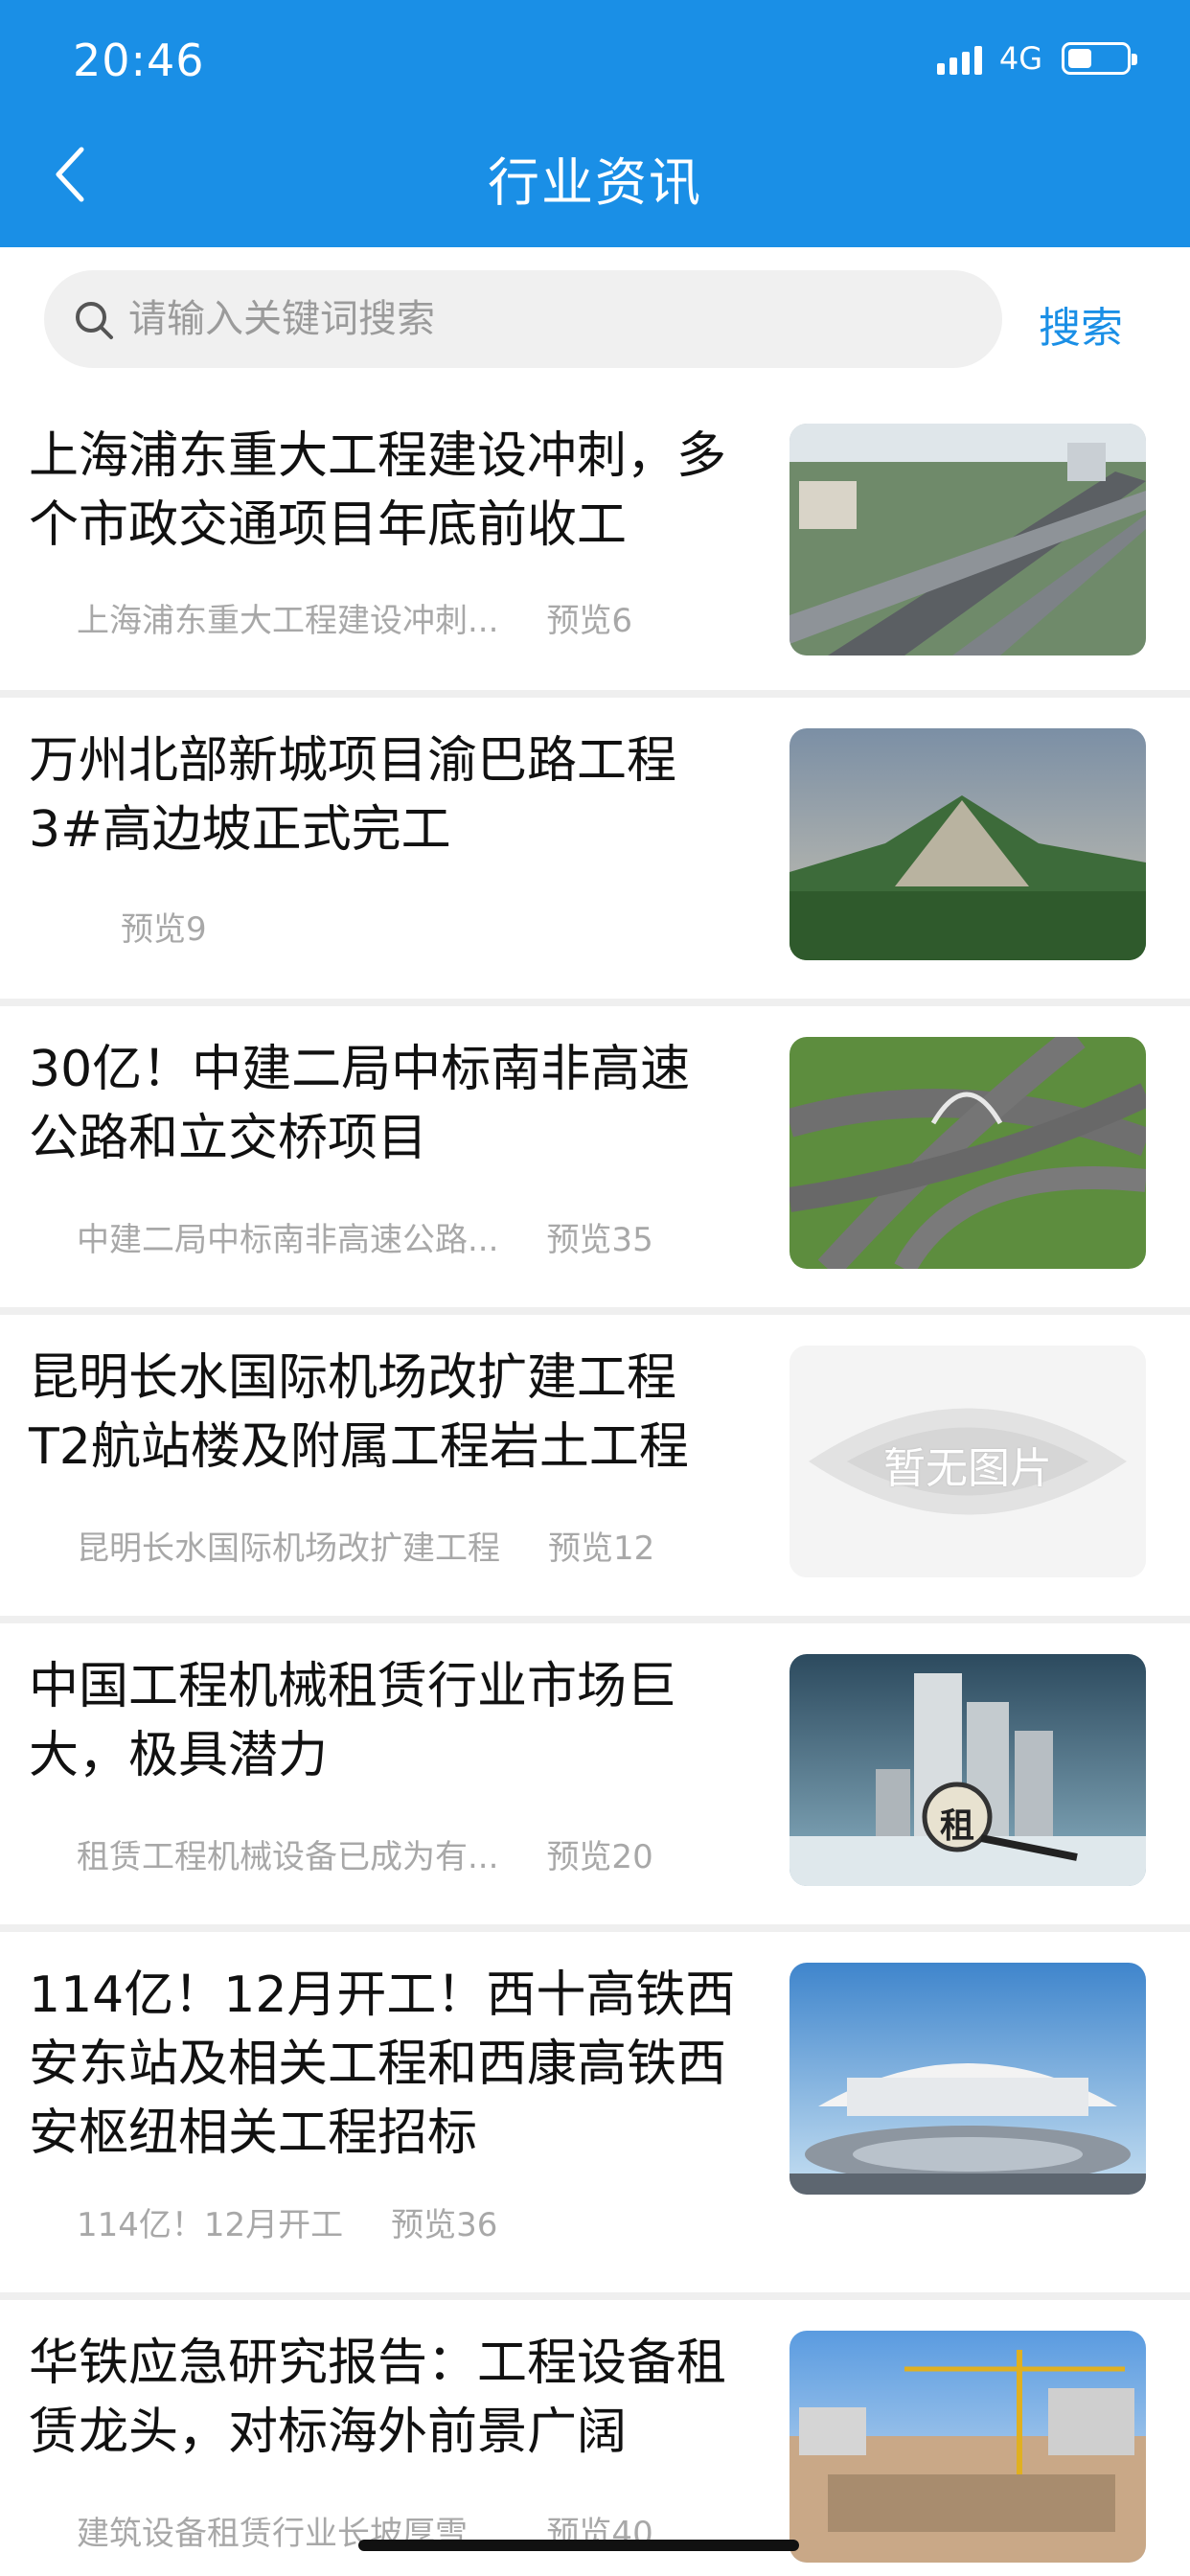 The height and width of the screenshot is (2576, 1190). Describe the element at coordinates (578, 2545) in the screenshot. I see `home-indicator` at that location.